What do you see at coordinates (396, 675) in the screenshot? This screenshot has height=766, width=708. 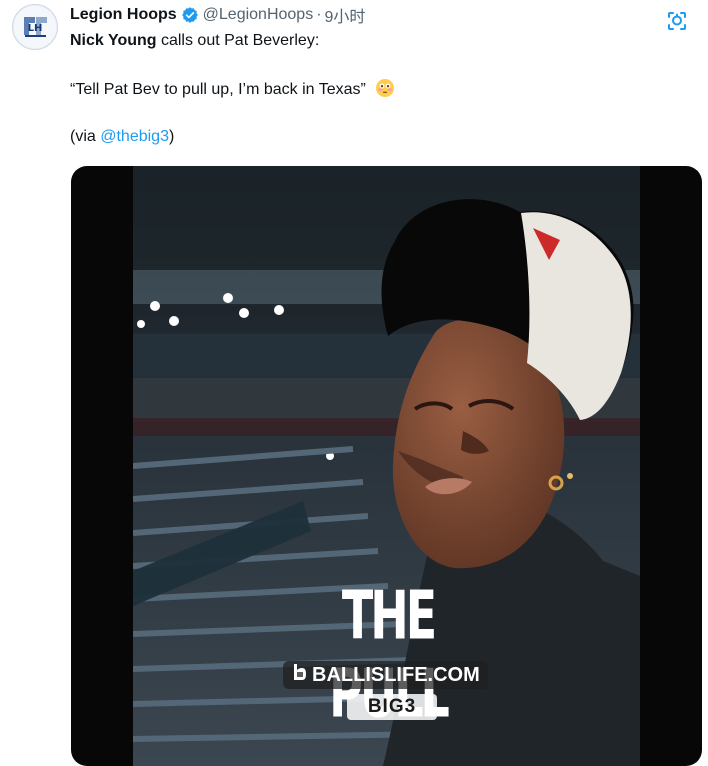 I see `ballislife-text: BALLISLIFE.COM` at bounding box center [396, 675].